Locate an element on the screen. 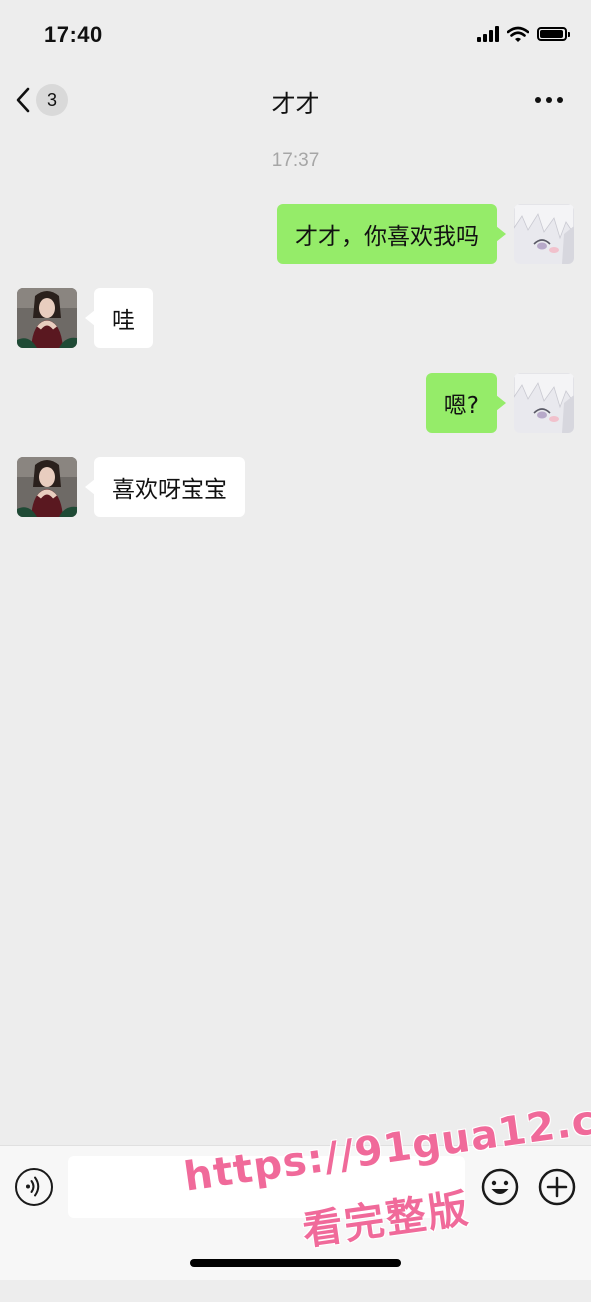  chat-title: 才才 is located at coordinates (295, 104).